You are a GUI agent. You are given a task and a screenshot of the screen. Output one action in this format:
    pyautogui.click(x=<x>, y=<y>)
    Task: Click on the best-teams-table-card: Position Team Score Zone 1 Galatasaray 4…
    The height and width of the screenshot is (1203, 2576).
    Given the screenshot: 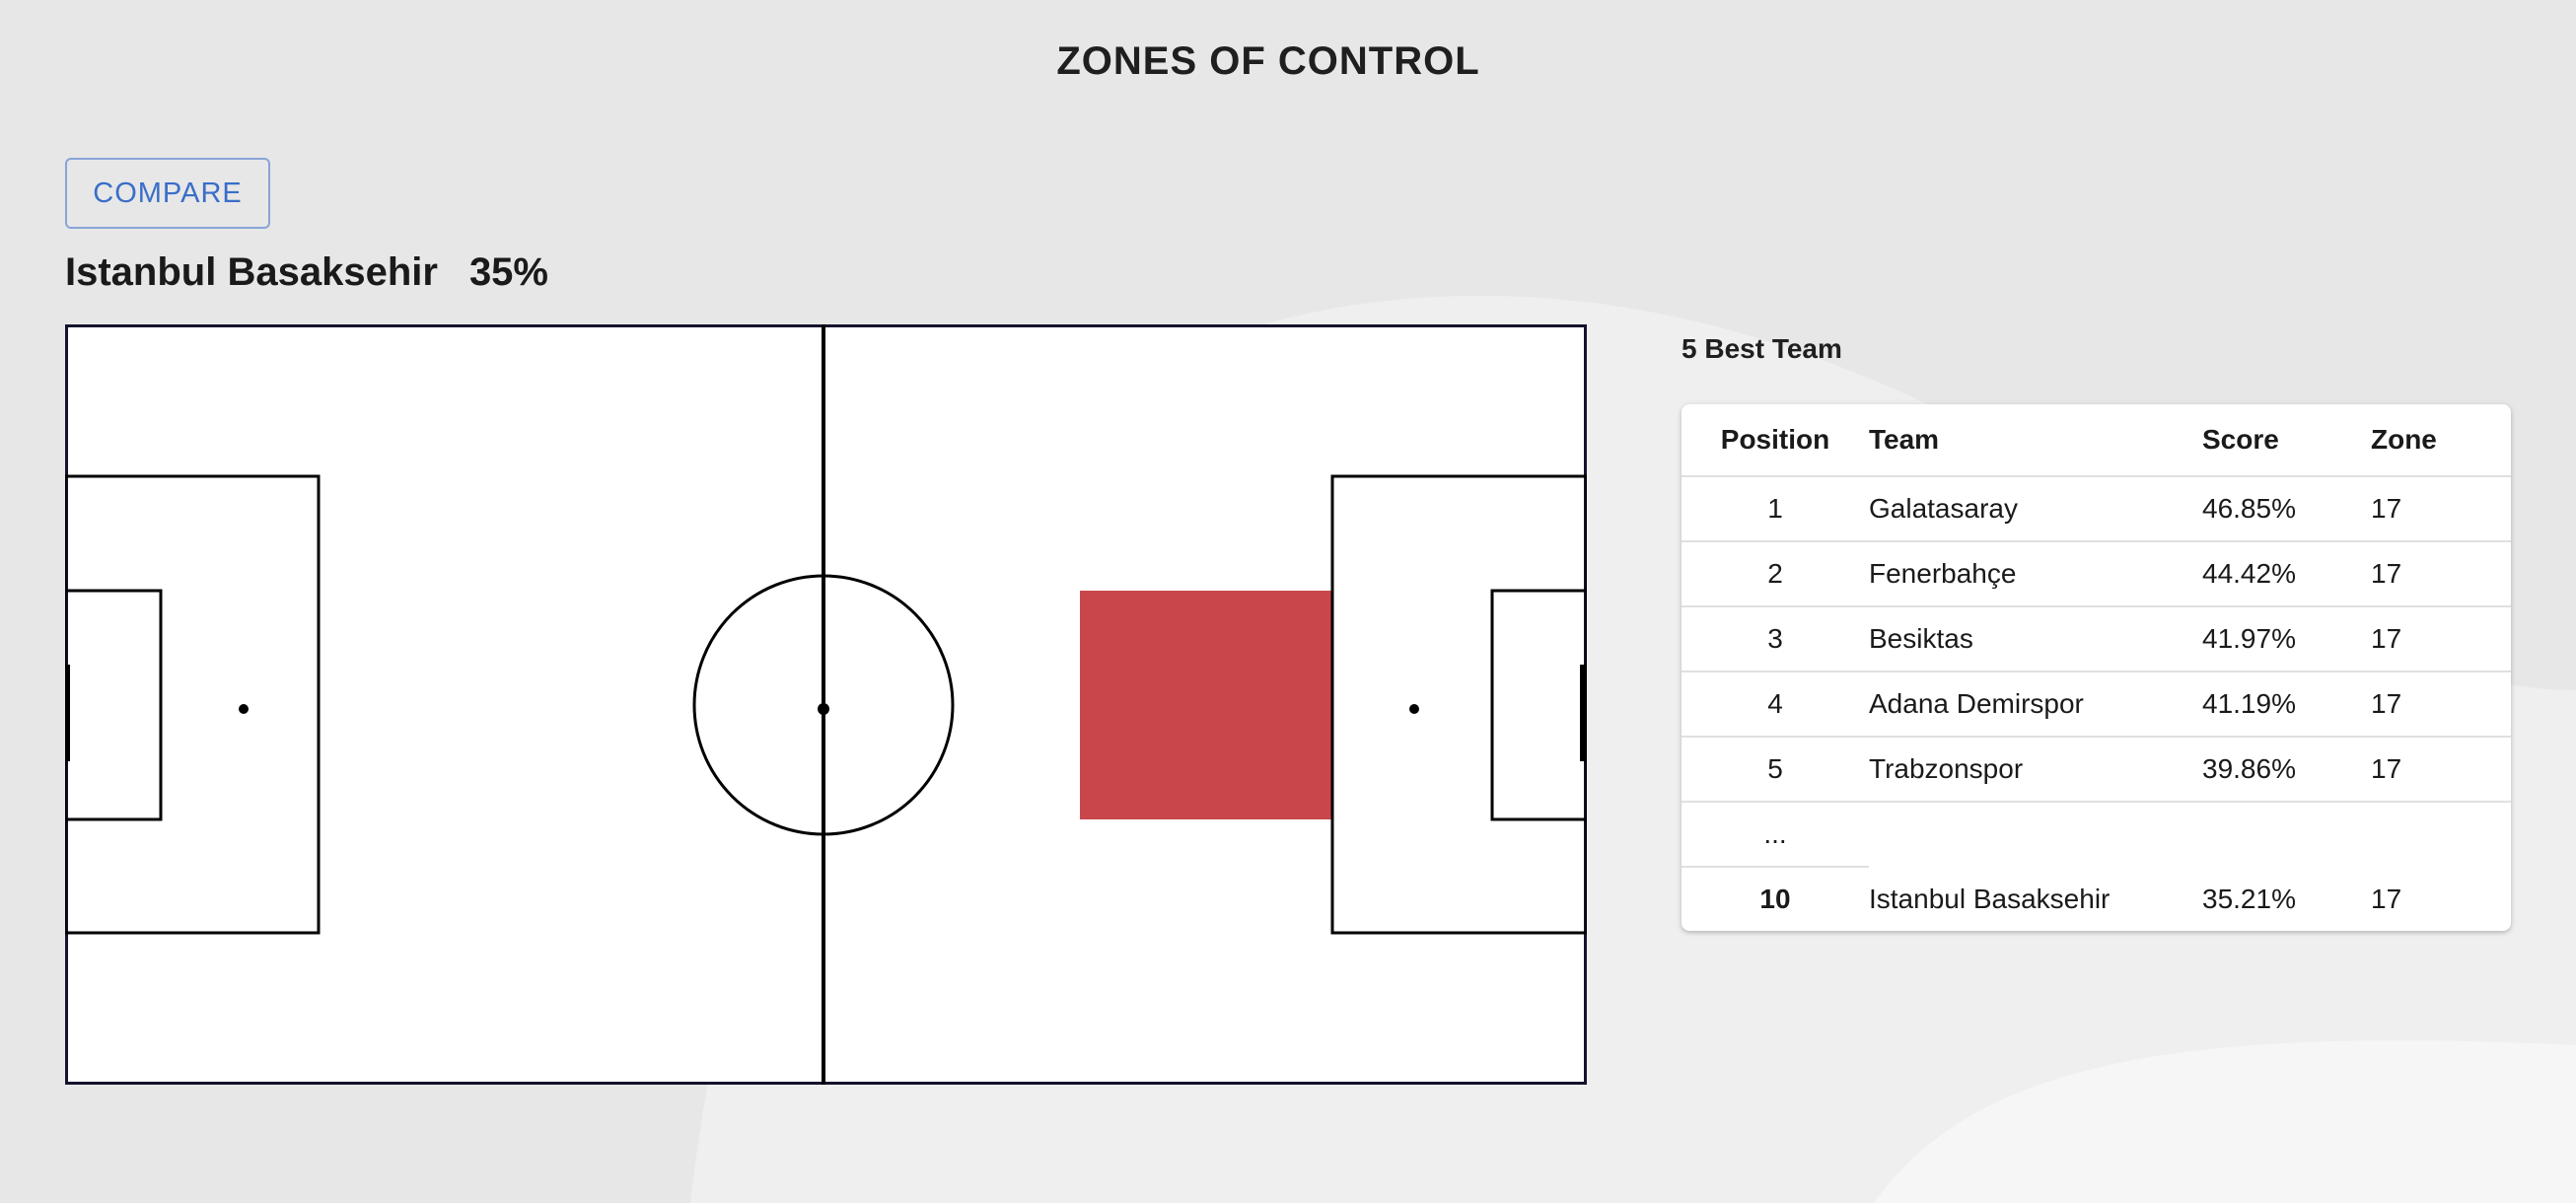 What is the action you would take?
    pyautogui.click(x=2097, y=667)
    